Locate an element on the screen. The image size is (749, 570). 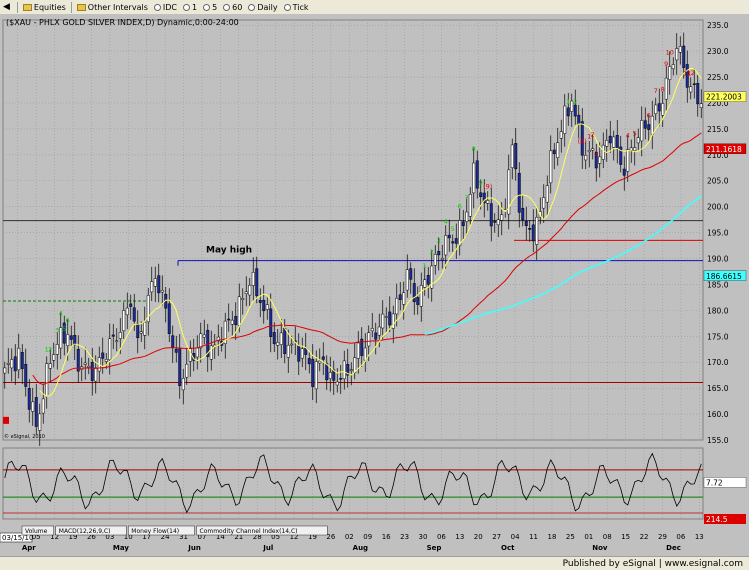
other-intervals-menu: Other Intervals is located at coordinates (112, 7).